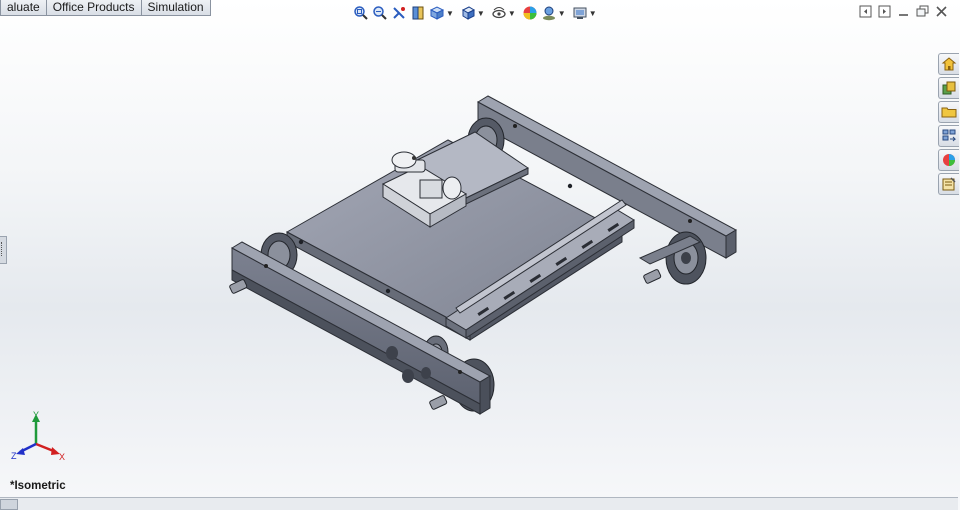 The width and height of the screenshot is (960, 510). Describe the element at coordinates (38, 486) in the screenshot. I see `view-orientation-label: *Isometric` at that location.